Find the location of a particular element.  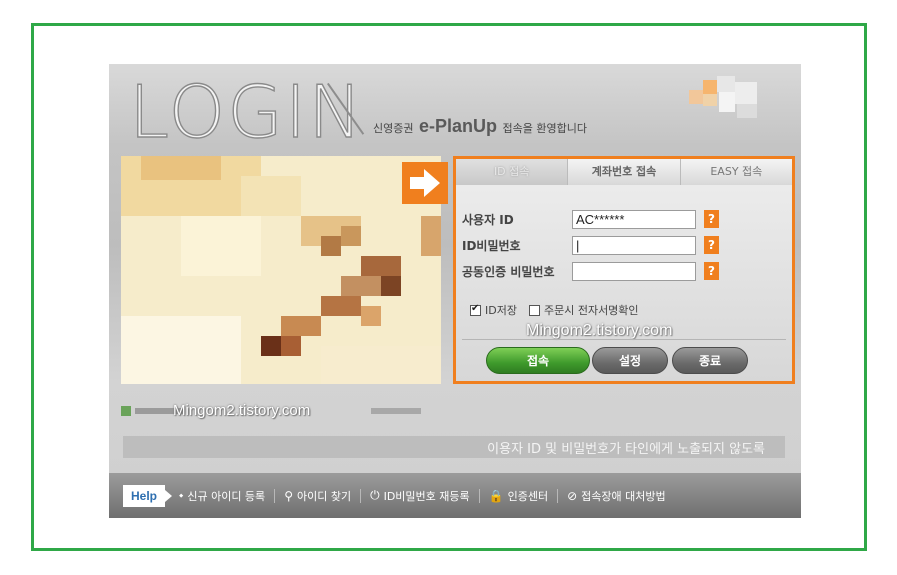

check-icon: ⊘ is located at coordinates (572, 495).